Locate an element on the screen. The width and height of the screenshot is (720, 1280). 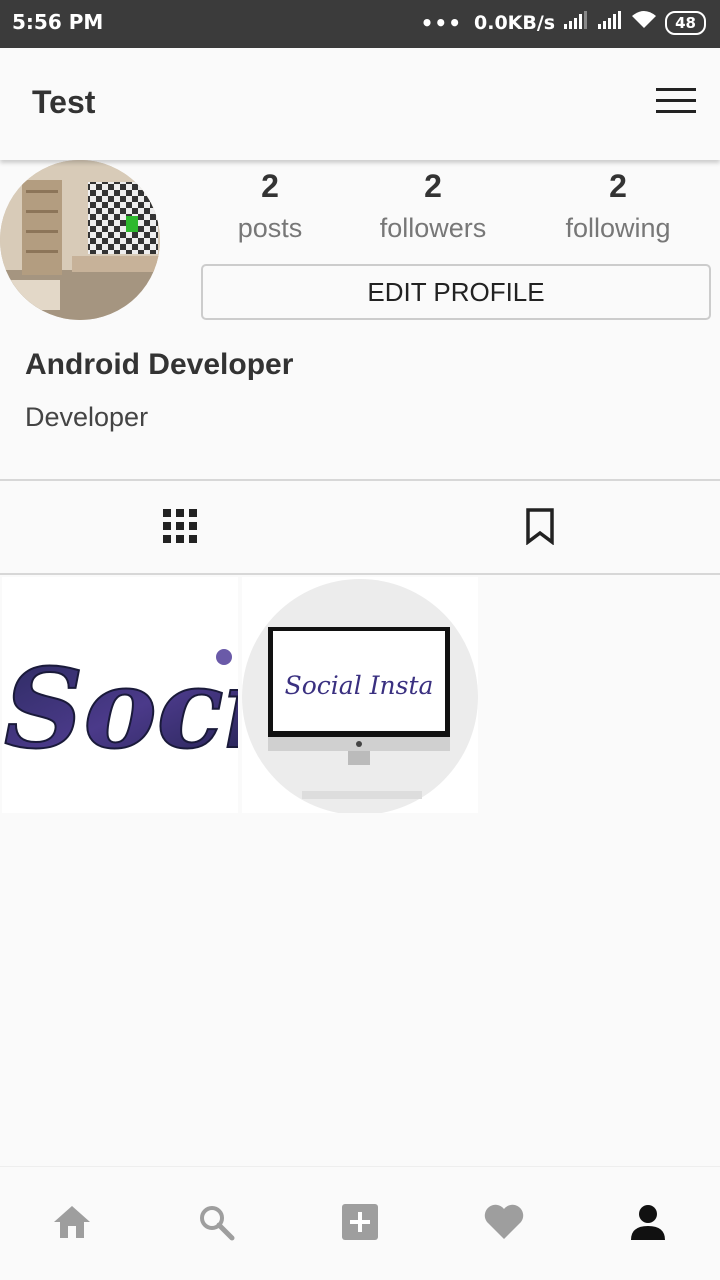
posts-stat: 2 posts is located at coordinates (270, 206).